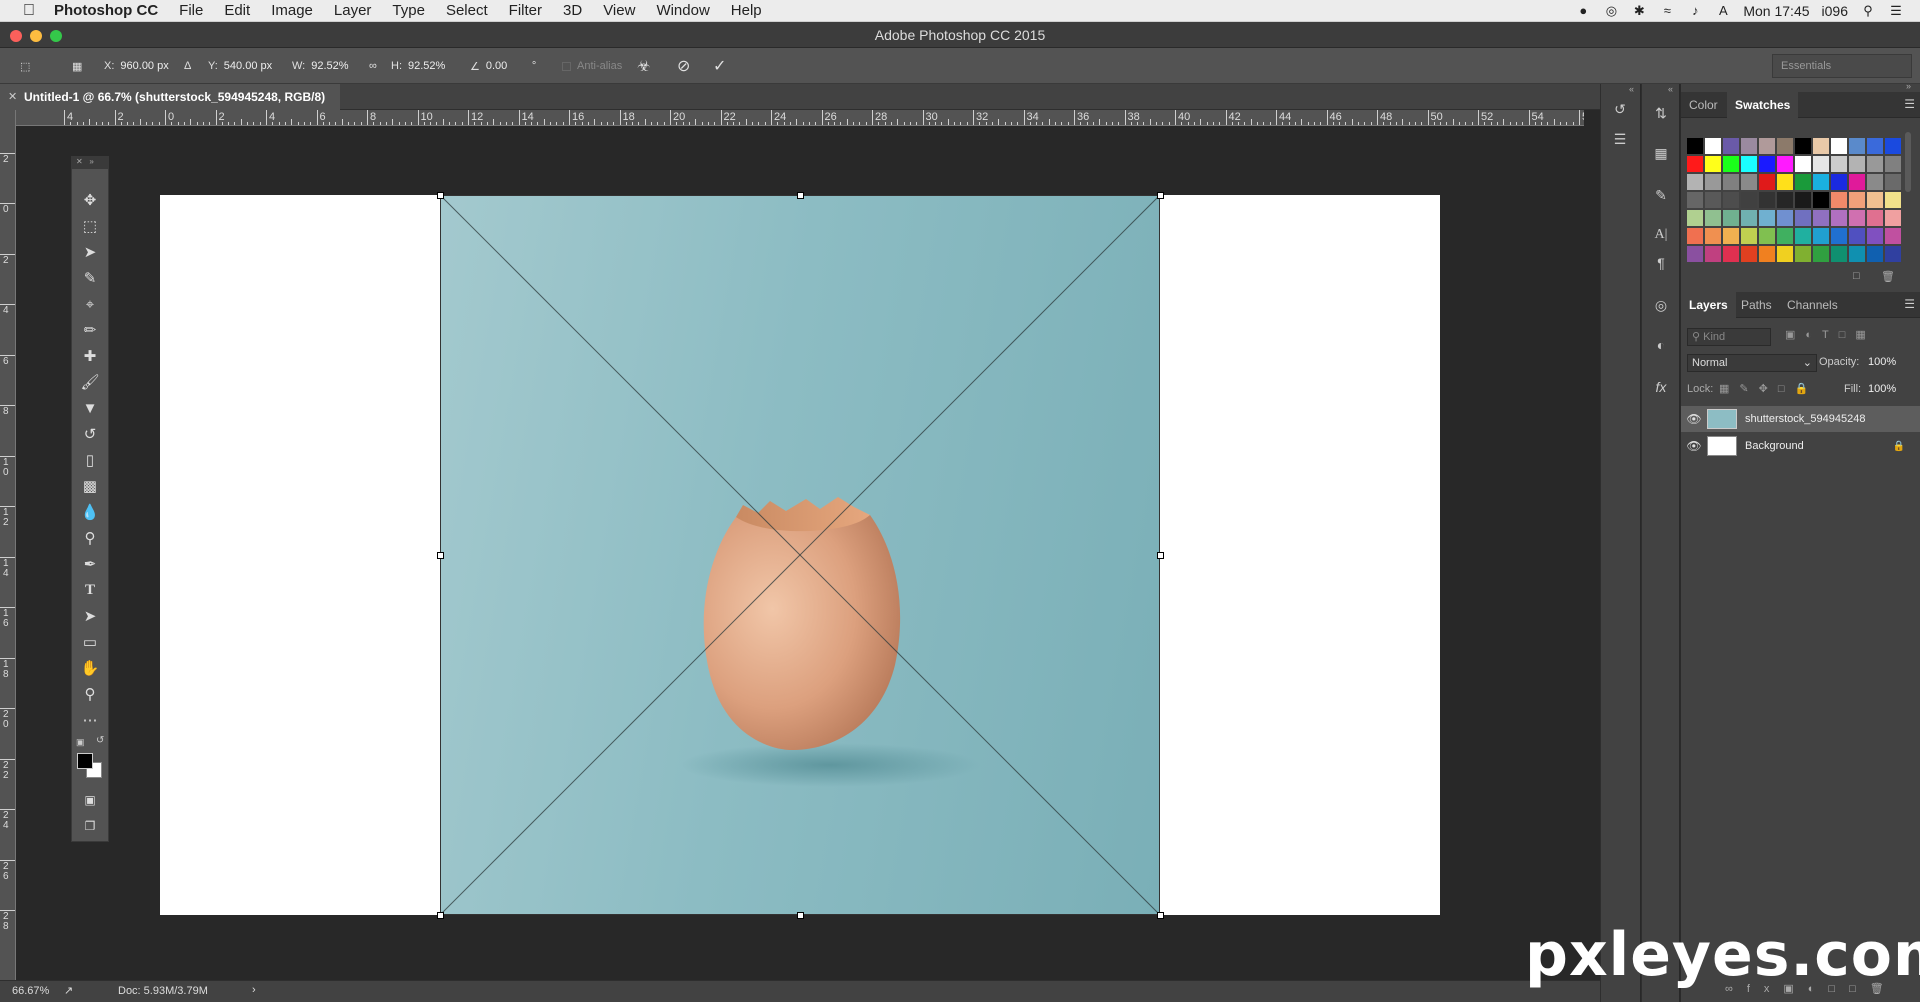  I want to click on fill-value: 100%, so click(1882, 389).